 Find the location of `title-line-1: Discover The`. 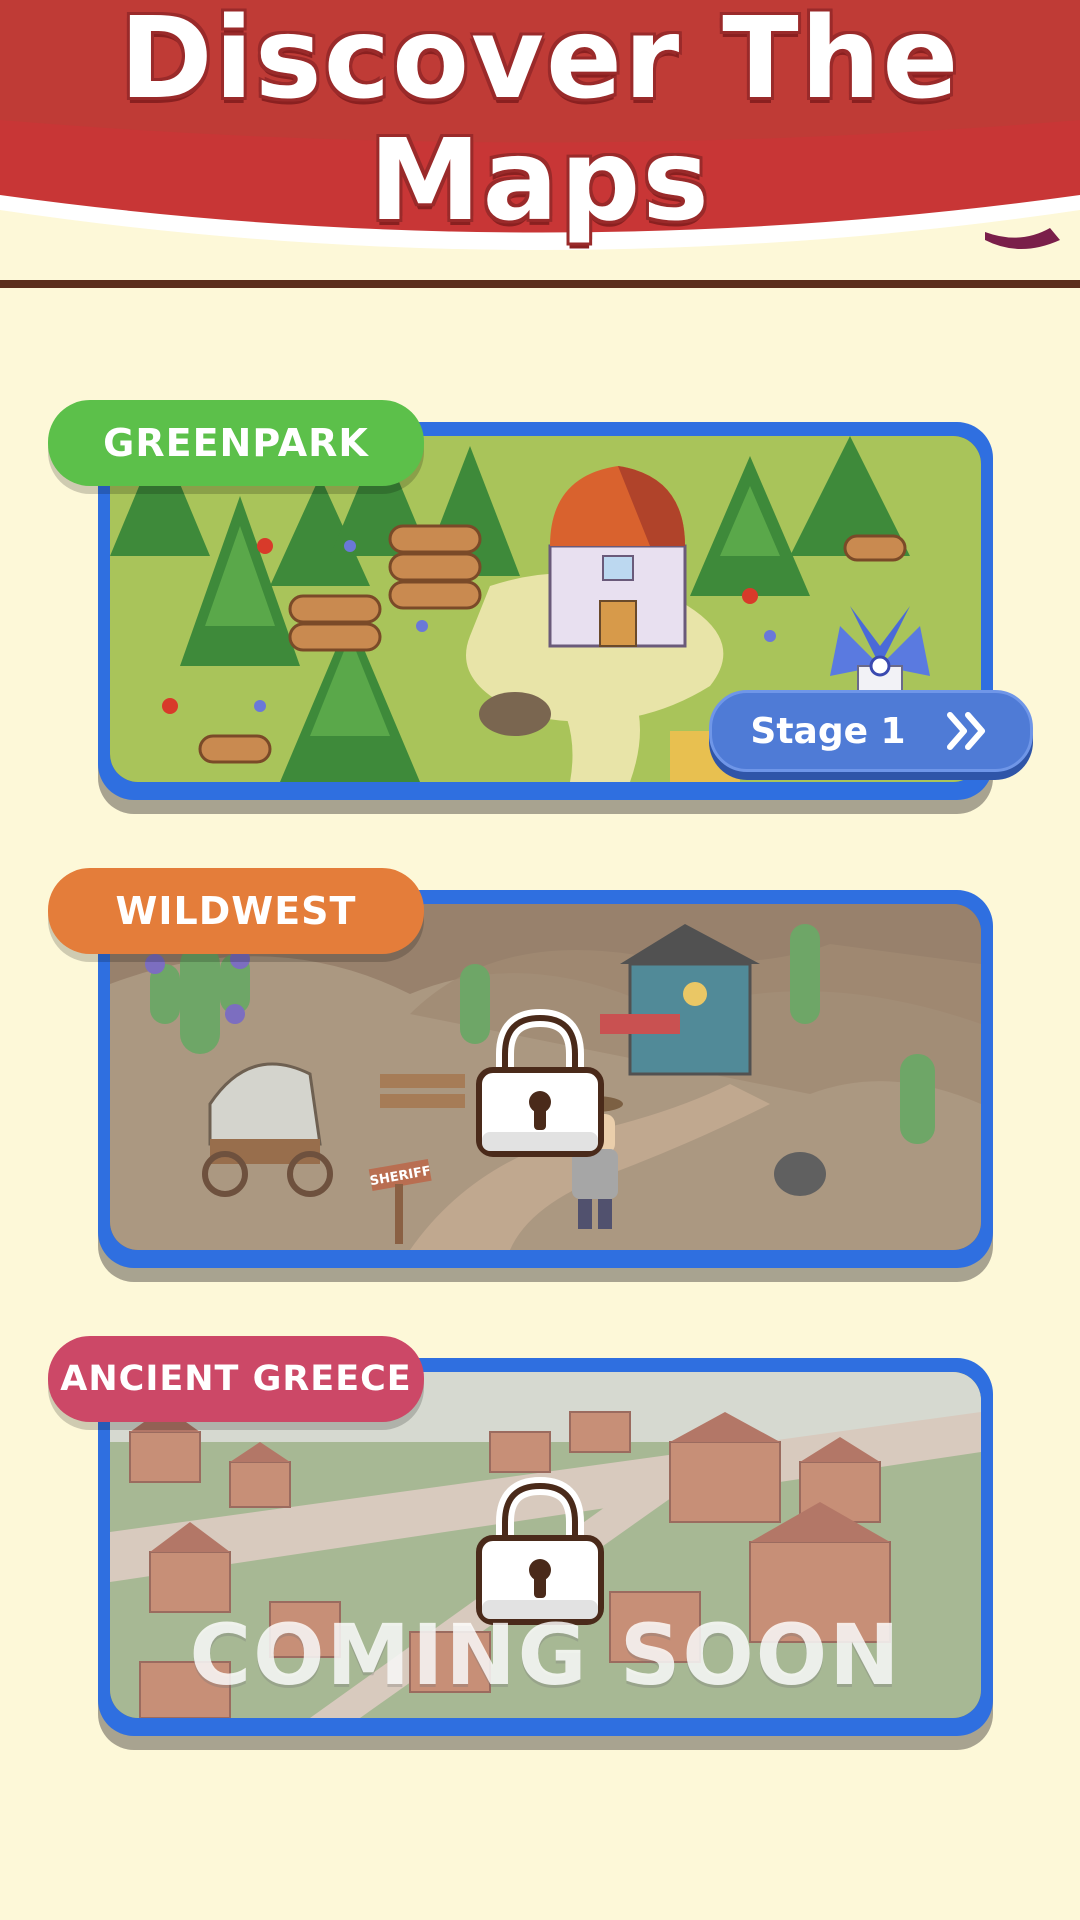

title-line-1: Discover The is located at coordinates (540, 62).